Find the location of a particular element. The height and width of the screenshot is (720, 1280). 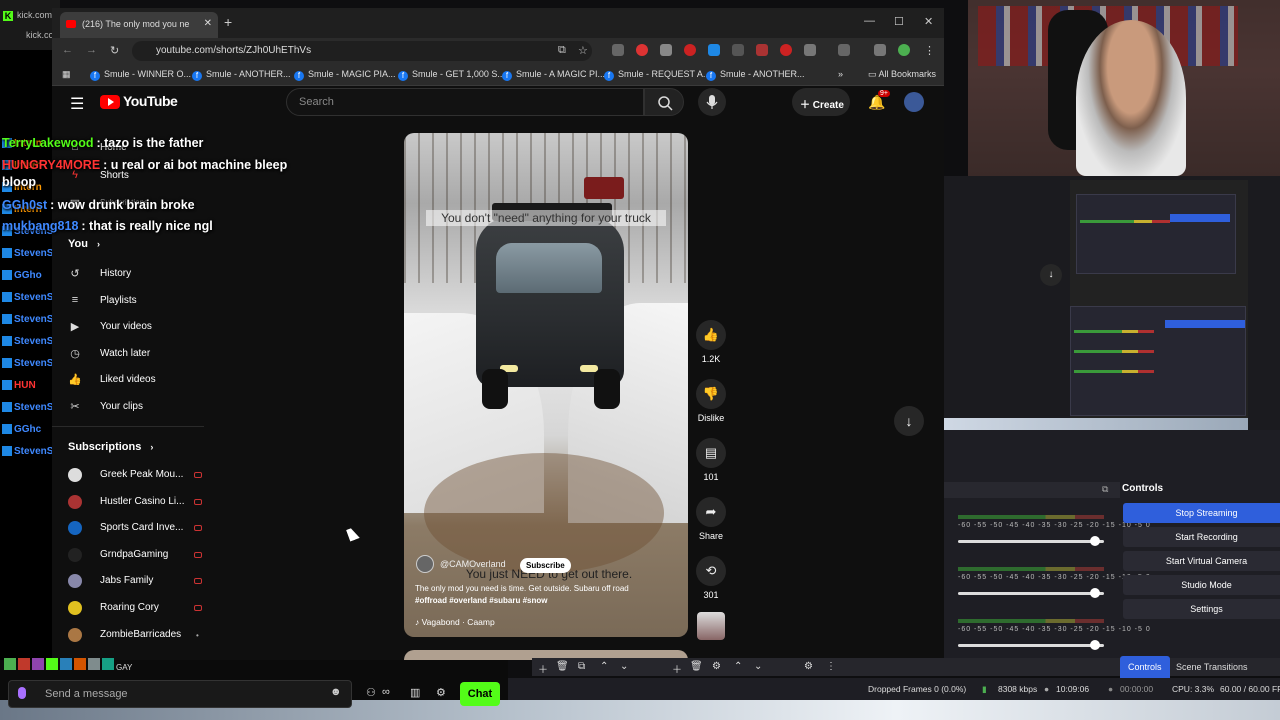

group-icon: ⚇ is located at coordinates (371, 692).